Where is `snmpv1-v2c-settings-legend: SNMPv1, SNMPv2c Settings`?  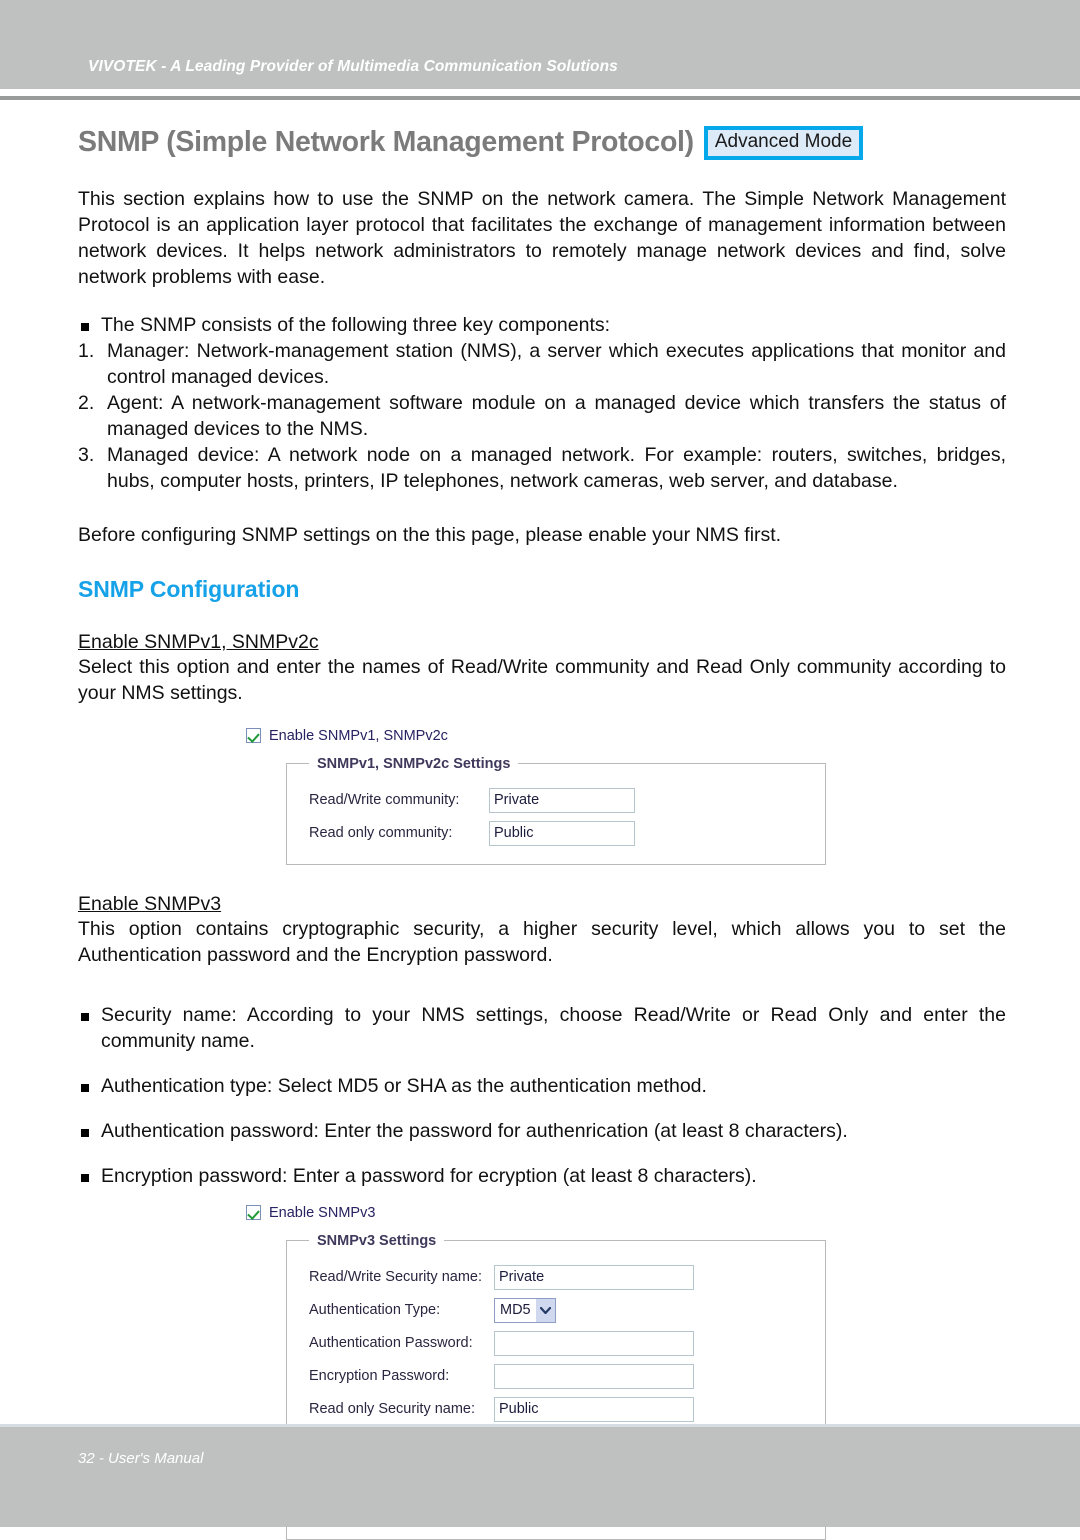
snmpv1-v2c-settings-legend: SNMPv1, SNMPv2c Settings is located at coordinates (414, 763).